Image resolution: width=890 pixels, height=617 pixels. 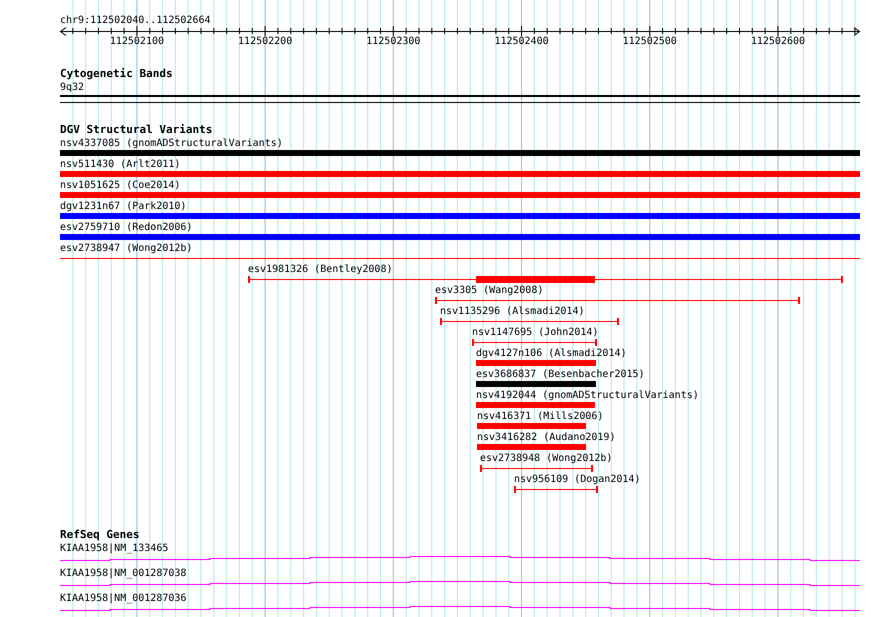 What do you see at coordinates (489, 290) in the screenshot?
I see `feature-label: esv3305 (Wang2008)` at bounding box center [489, 290].